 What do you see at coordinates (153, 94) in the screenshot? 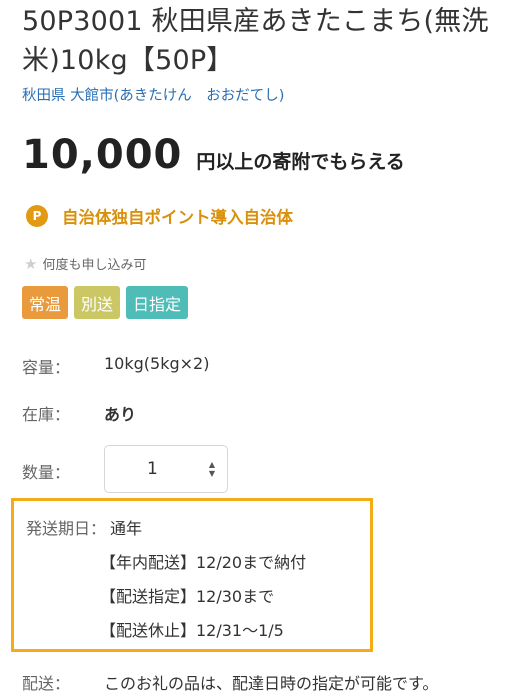
I see `location-link: 秋田県 大館市(あきたけん おおだてし)` at bounding box center [153, 94].